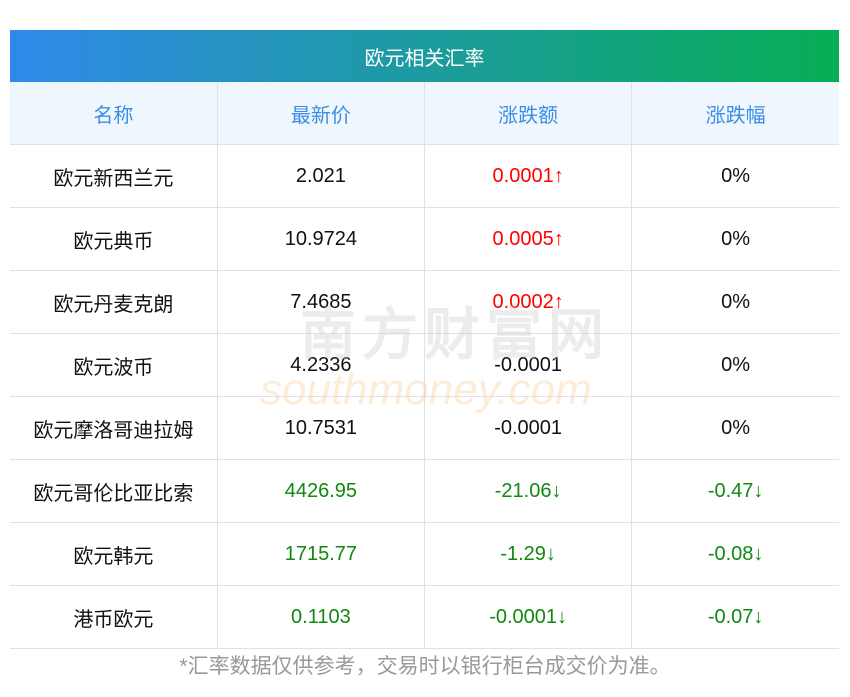 The width and height of the screenshot is (850, 697). What do you see at coordinates (528, 554) in the screenshot?
I see `change-amount: -1.29↓` at bounding box center [528, 554].